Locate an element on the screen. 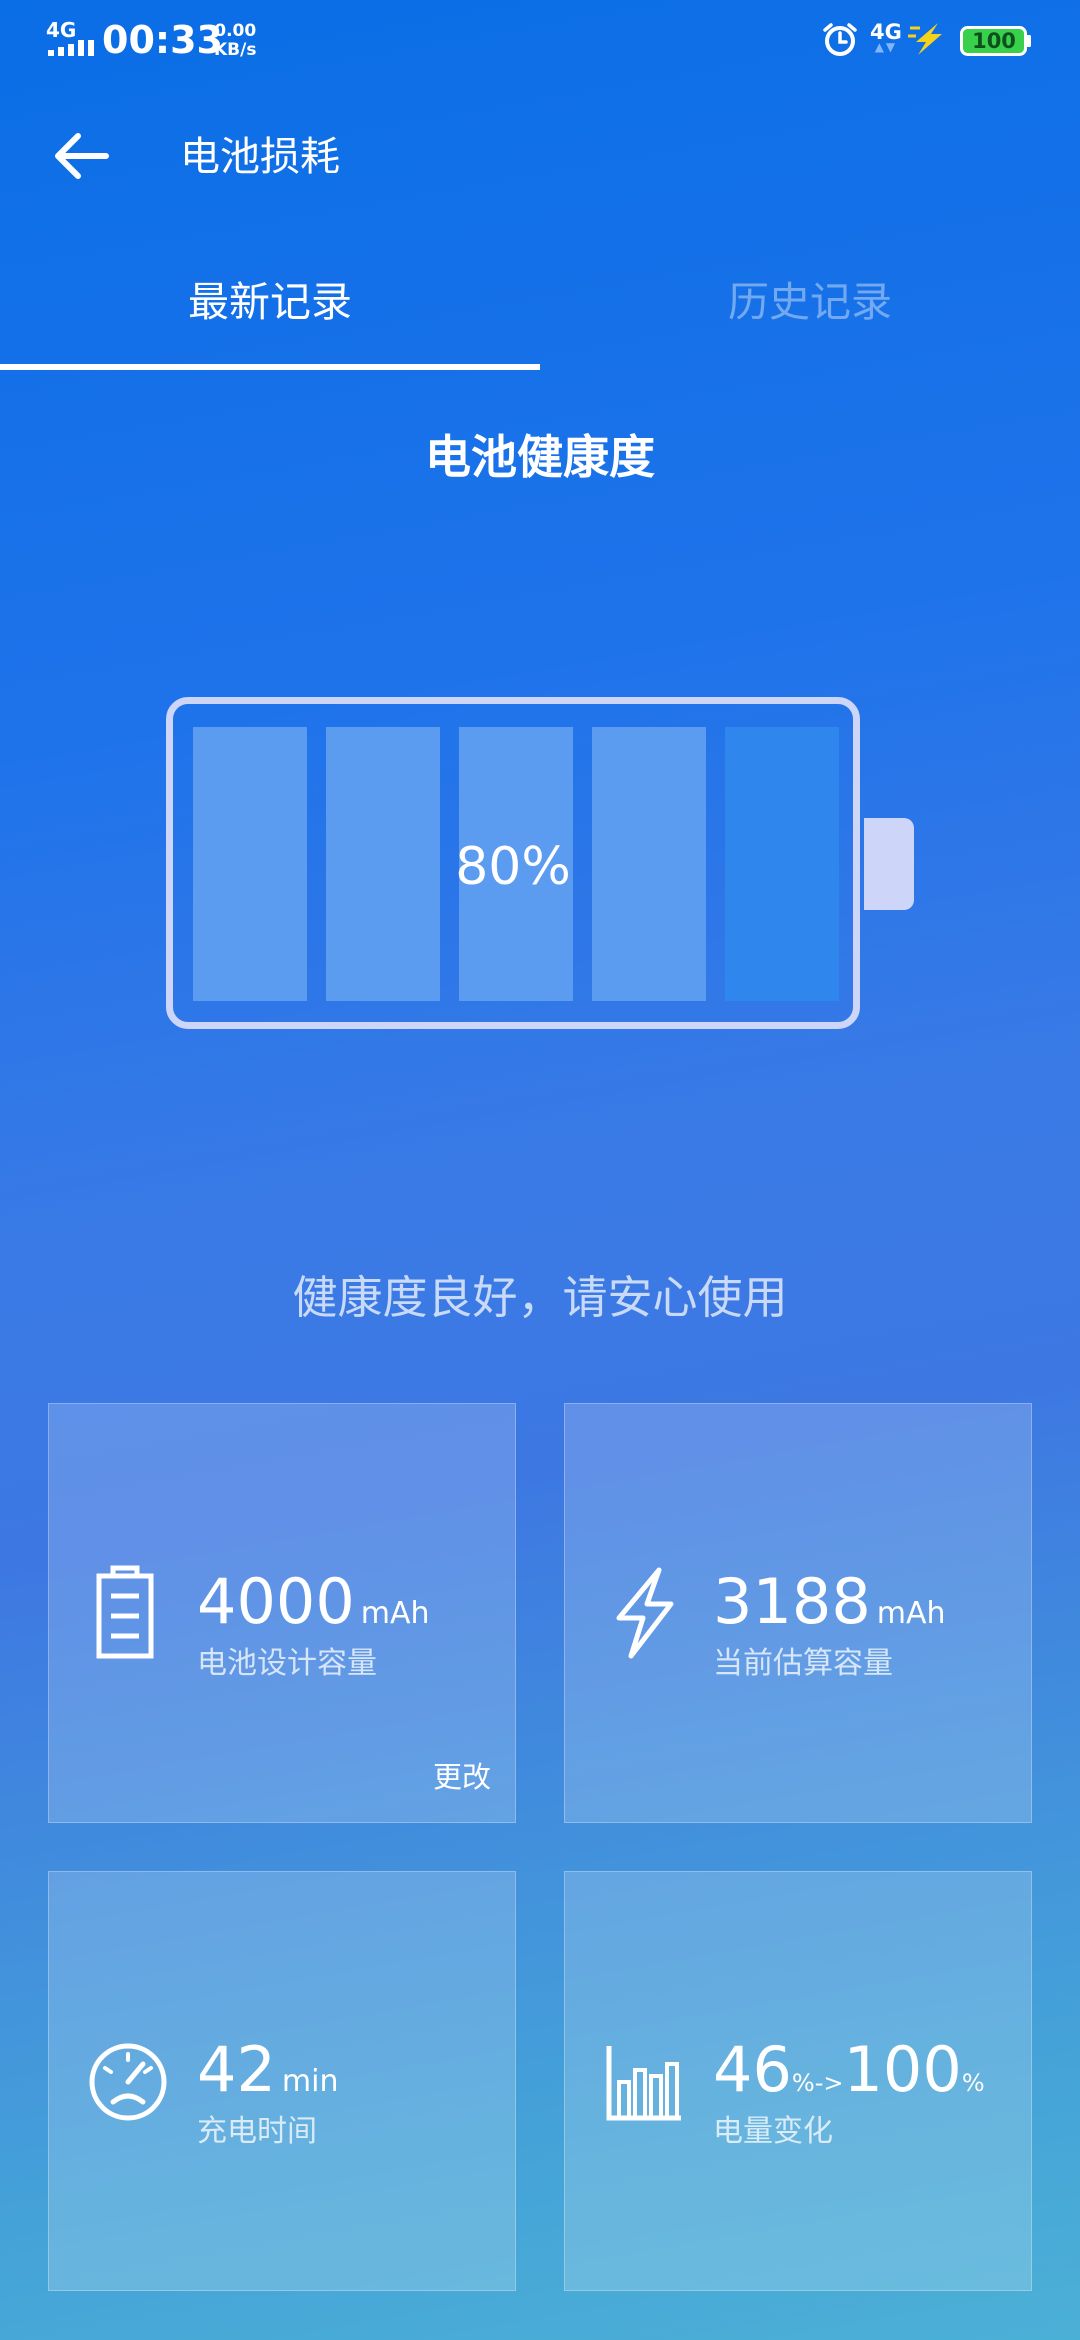 This screenshot has width=1080, height=2340. clock-time: 00:33 is located at coordinates (162, 40).